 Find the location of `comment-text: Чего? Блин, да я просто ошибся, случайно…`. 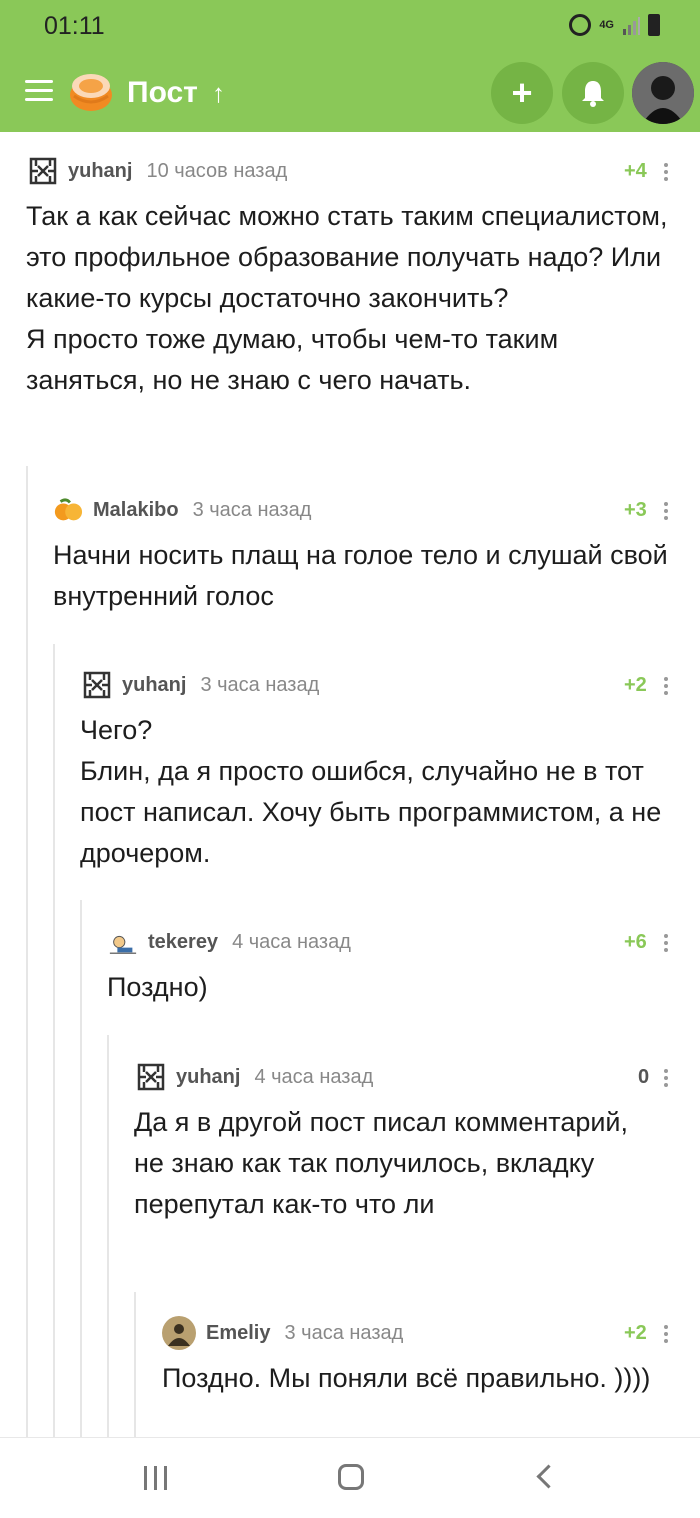

comment-text: Чего? Блин, да я просто ошибся, случайно… is located at coordinates (371, 791).